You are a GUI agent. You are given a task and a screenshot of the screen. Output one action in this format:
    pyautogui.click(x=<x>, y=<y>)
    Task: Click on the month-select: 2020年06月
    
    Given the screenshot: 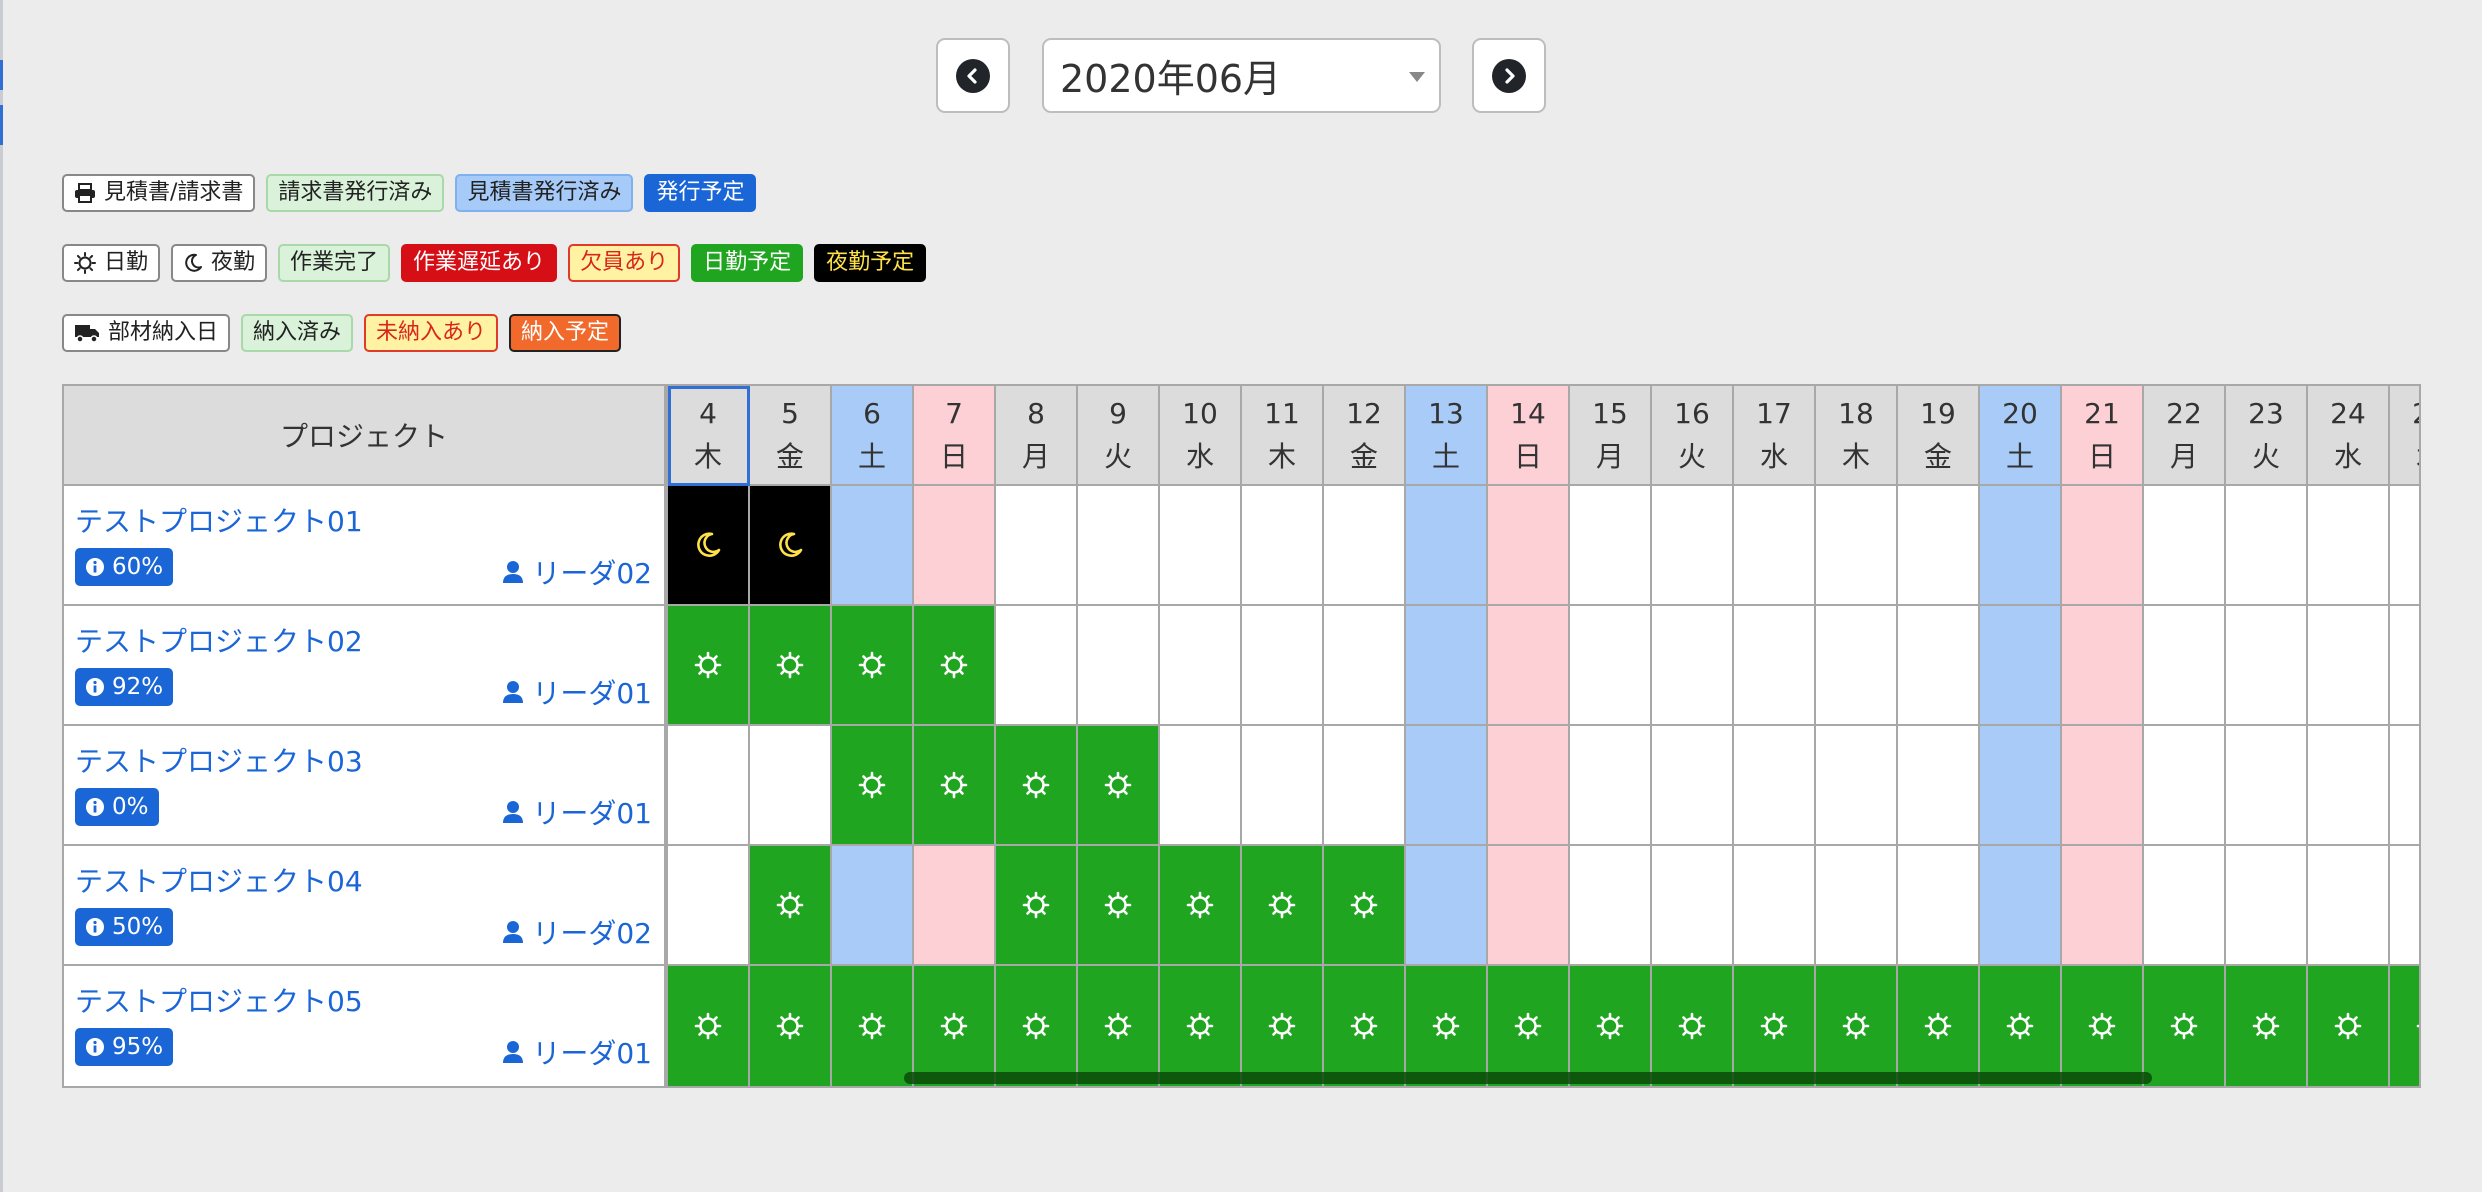 What is the action you would take?
    pyautogui.click(x=1241, y=75)
    